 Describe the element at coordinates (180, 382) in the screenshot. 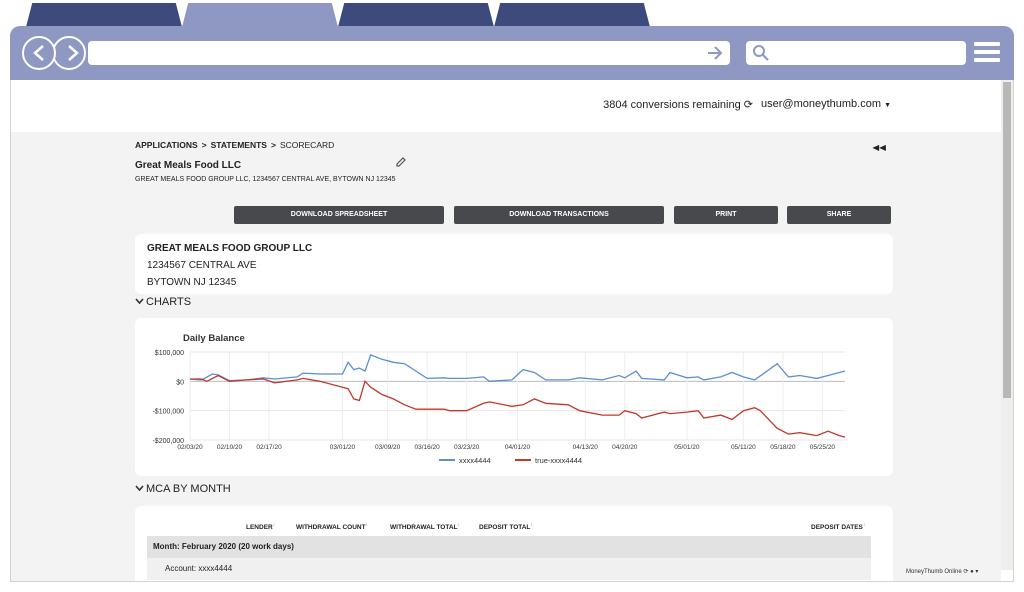

I see `y-tick-label: $0` at that location.